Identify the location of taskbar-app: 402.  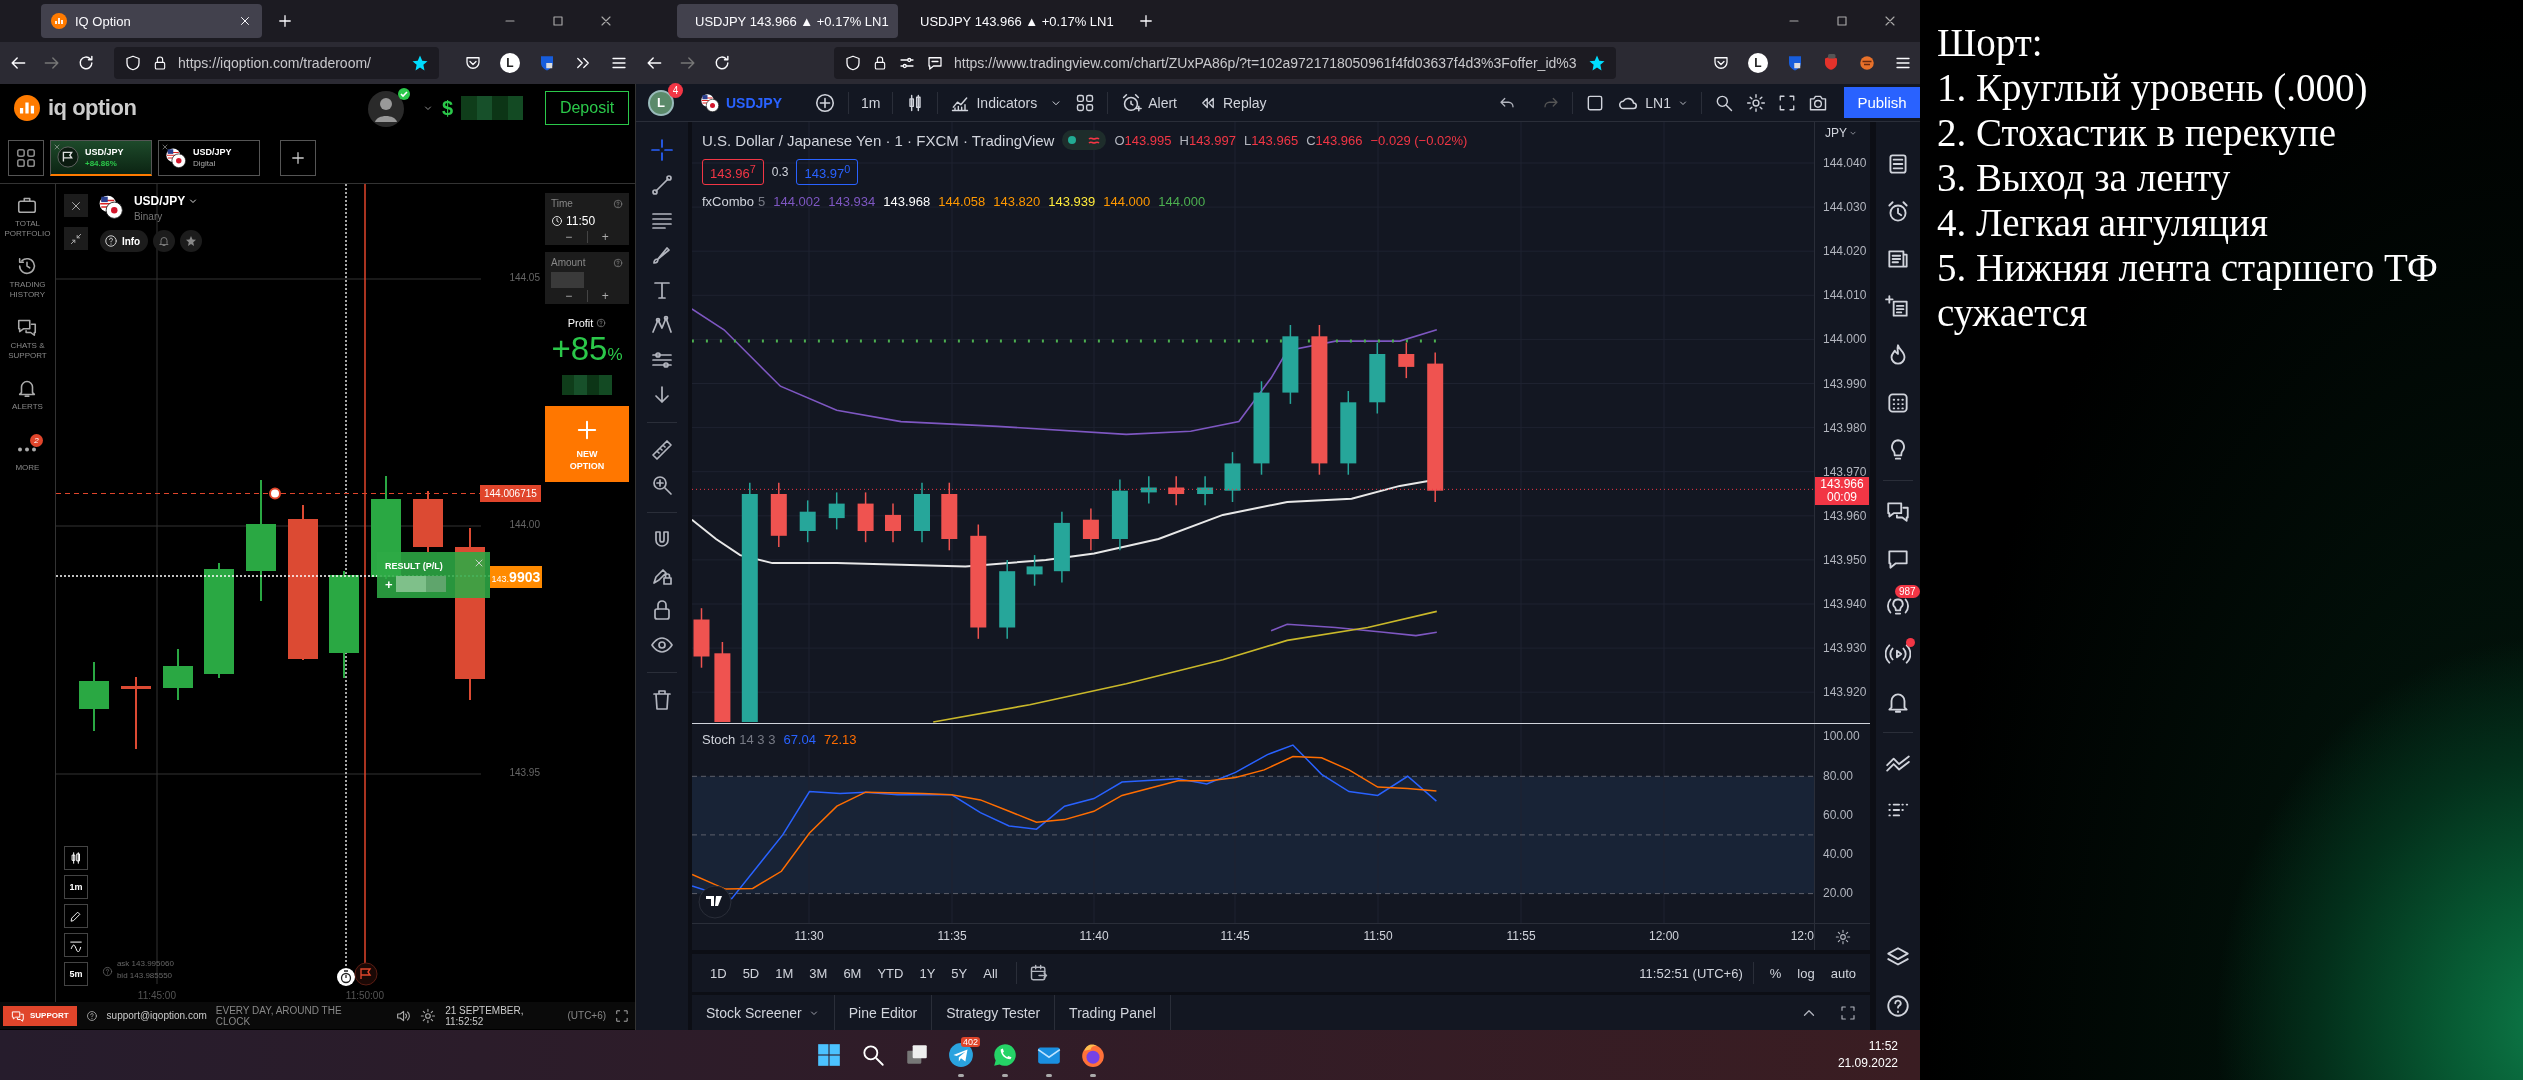
(961, 1055).